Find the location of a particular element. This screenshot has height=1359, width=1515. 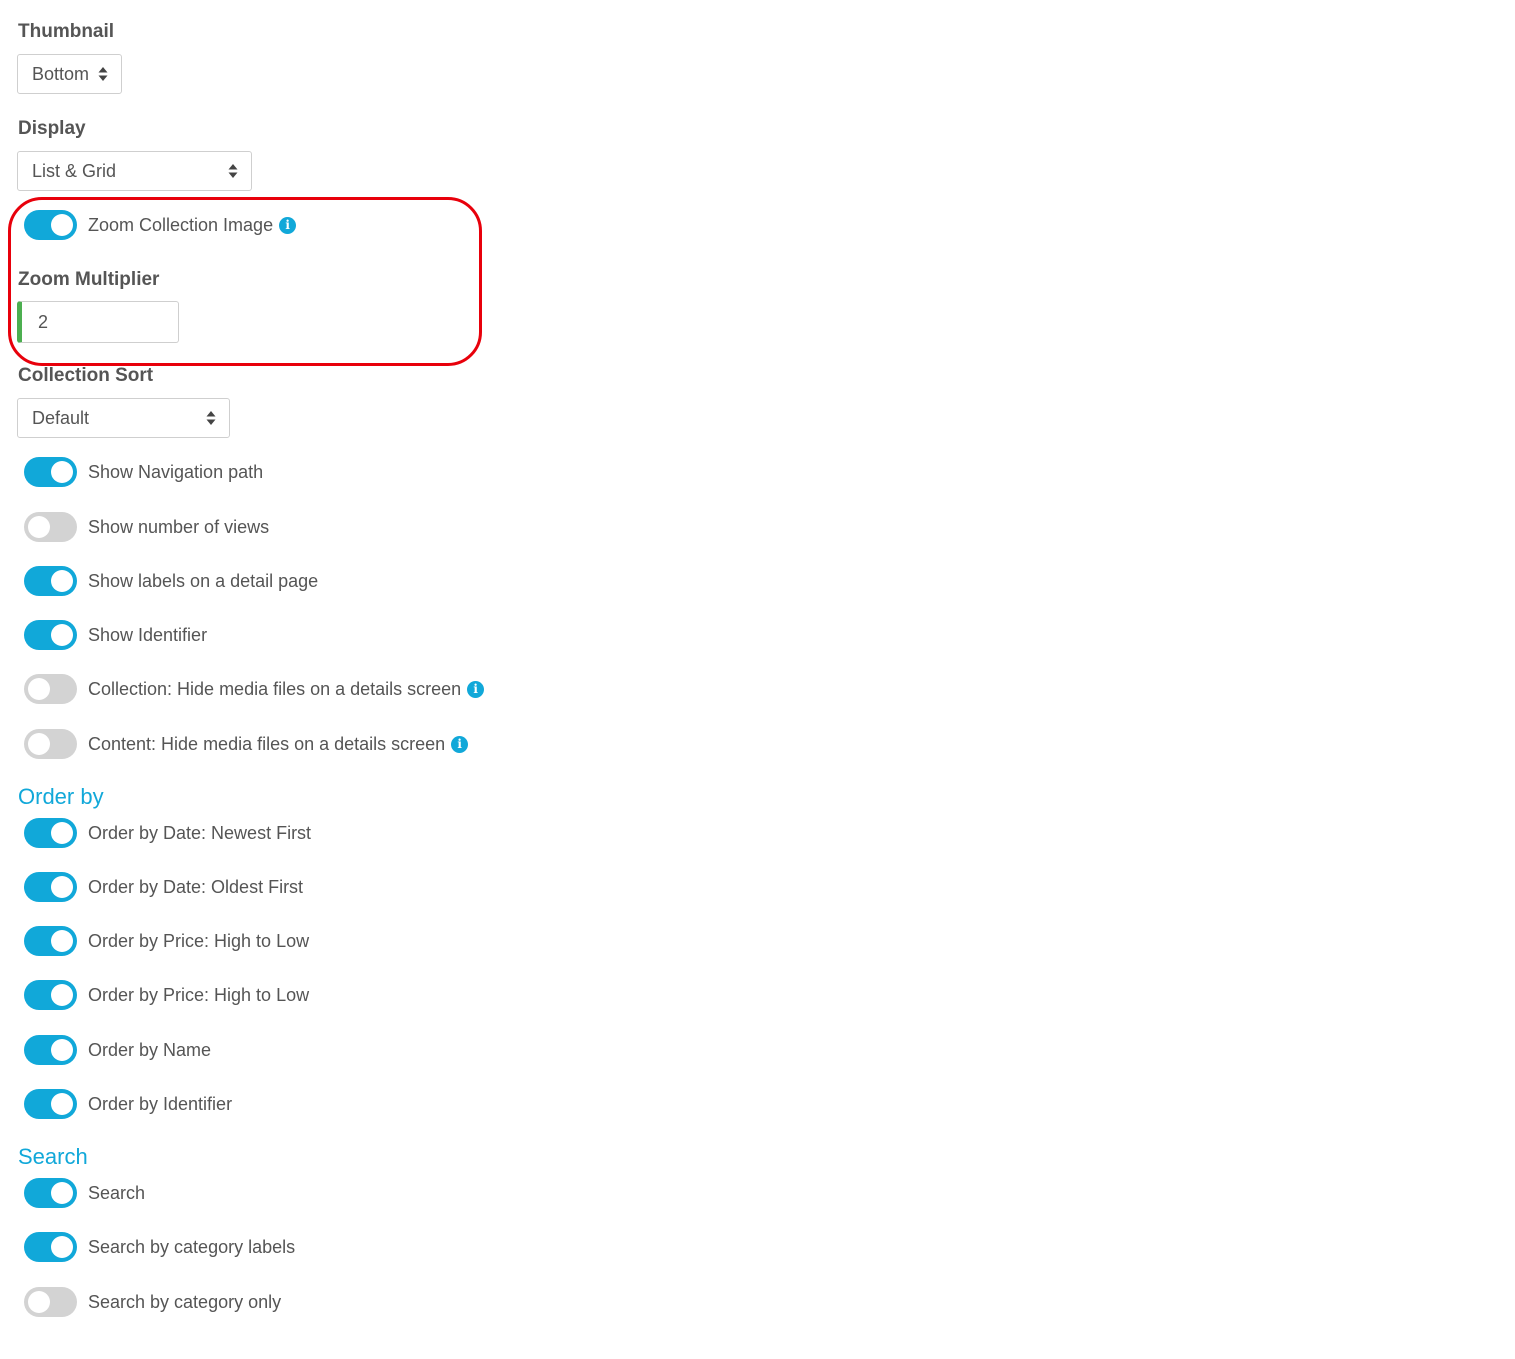

toggle-label: Show labels on a detail page is located at coordinates (203, 580).